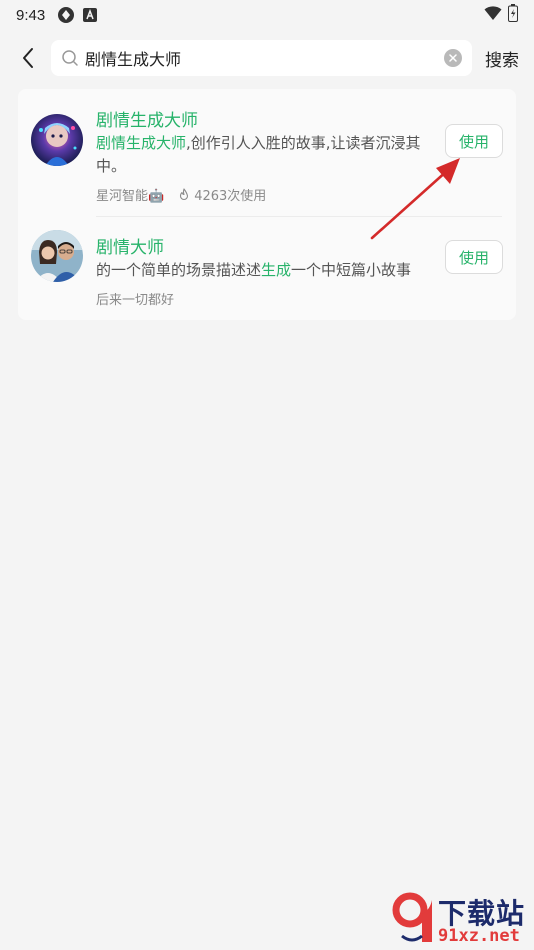  I want to click on author-name: 后来一切都好, so click(135, 300).